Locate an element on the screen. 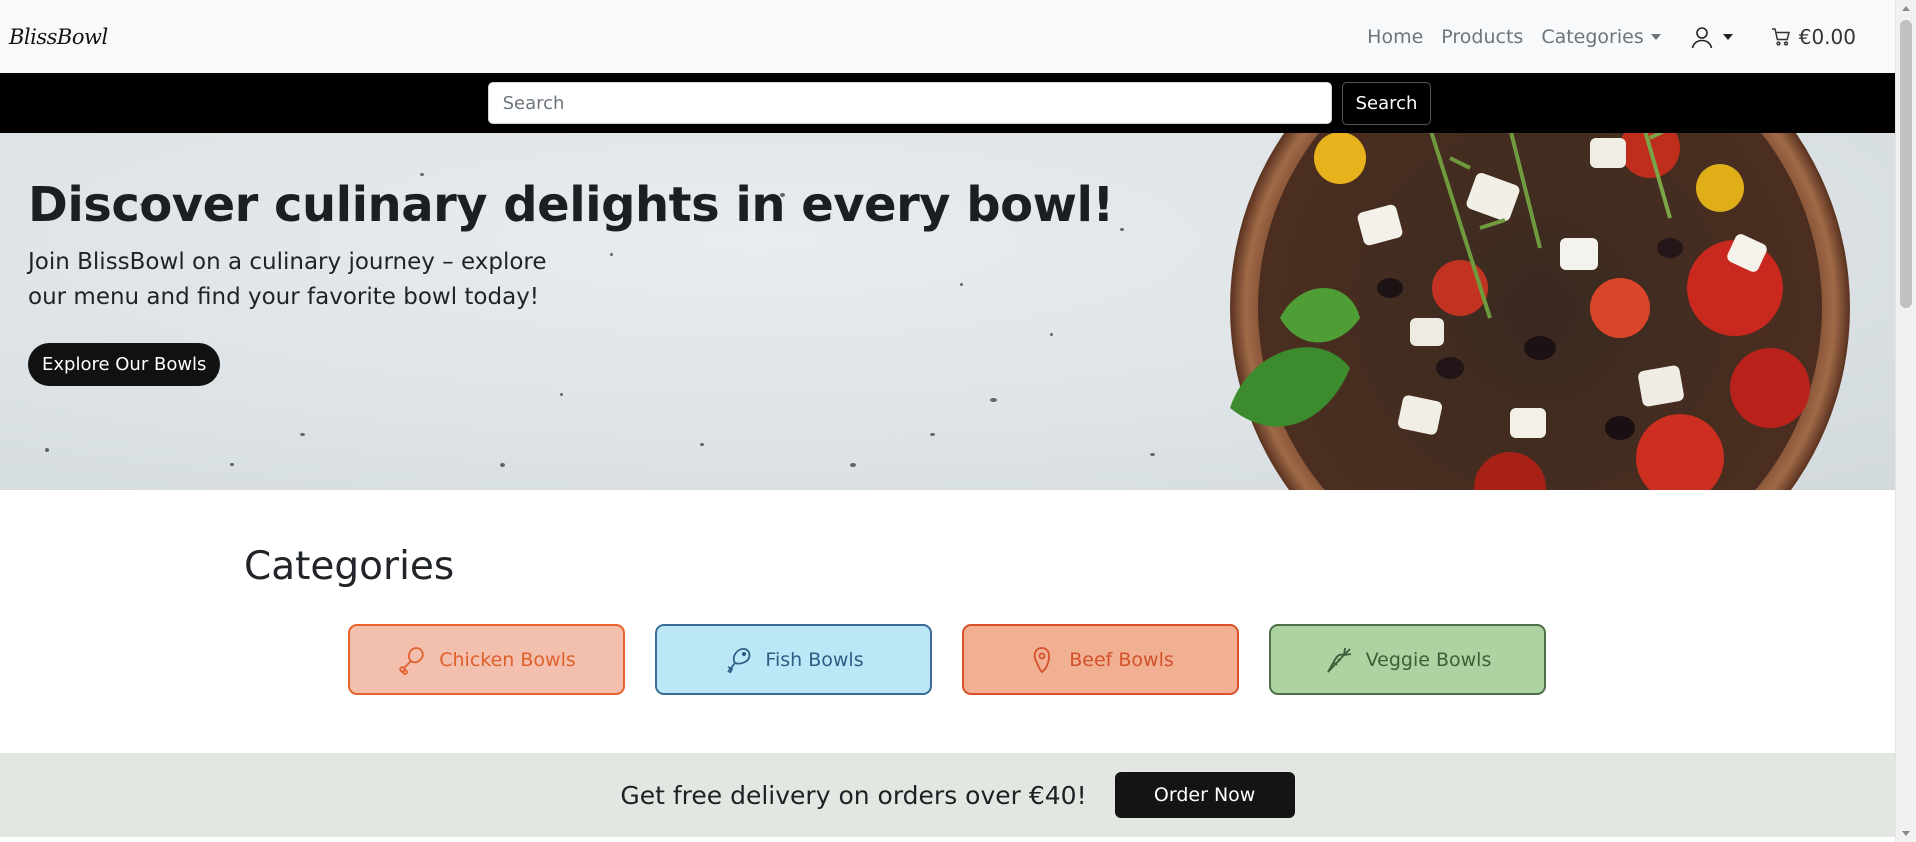  search-button: Search is located at coordinates (1386, 103).